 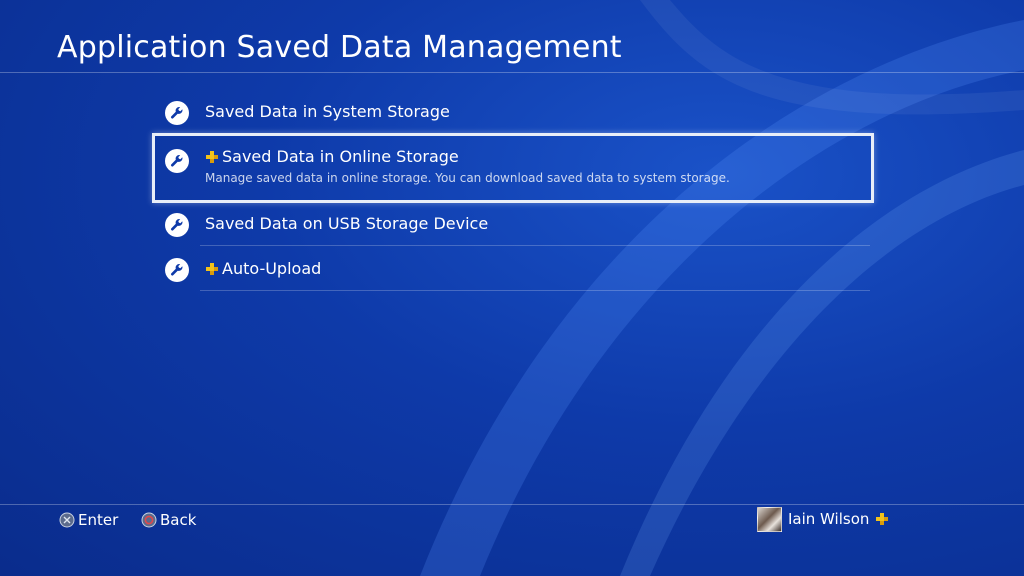 What do you see at coordinates (512, 223) in the screenshot?
I see `menu-item-usb-storage: Saved Data on USB Storage Device` at bounding box center [512, 223].